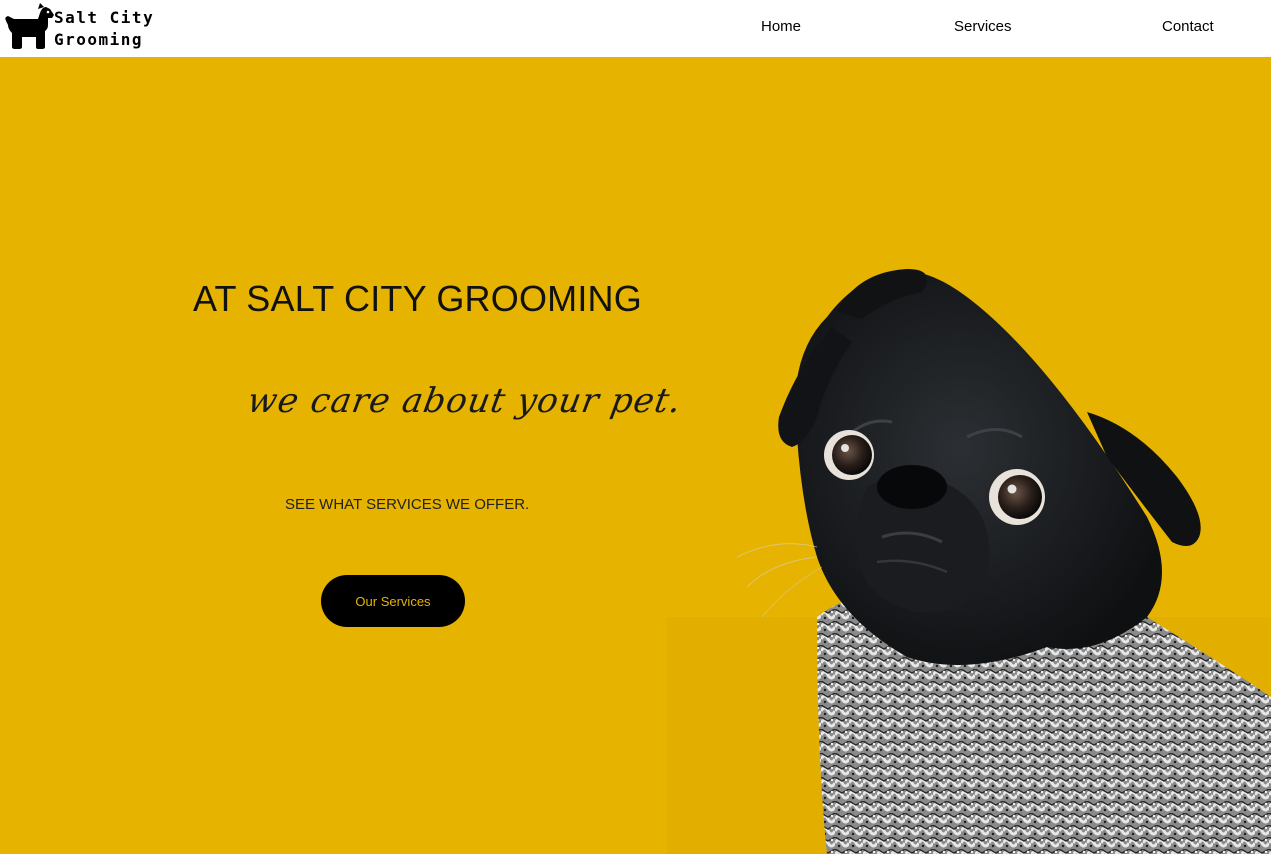 The width and height of the screenshot is (1271, 854). Describe the element at coordinates (983, 26) in the screenshot. I see `nav-services: Services` at that location.